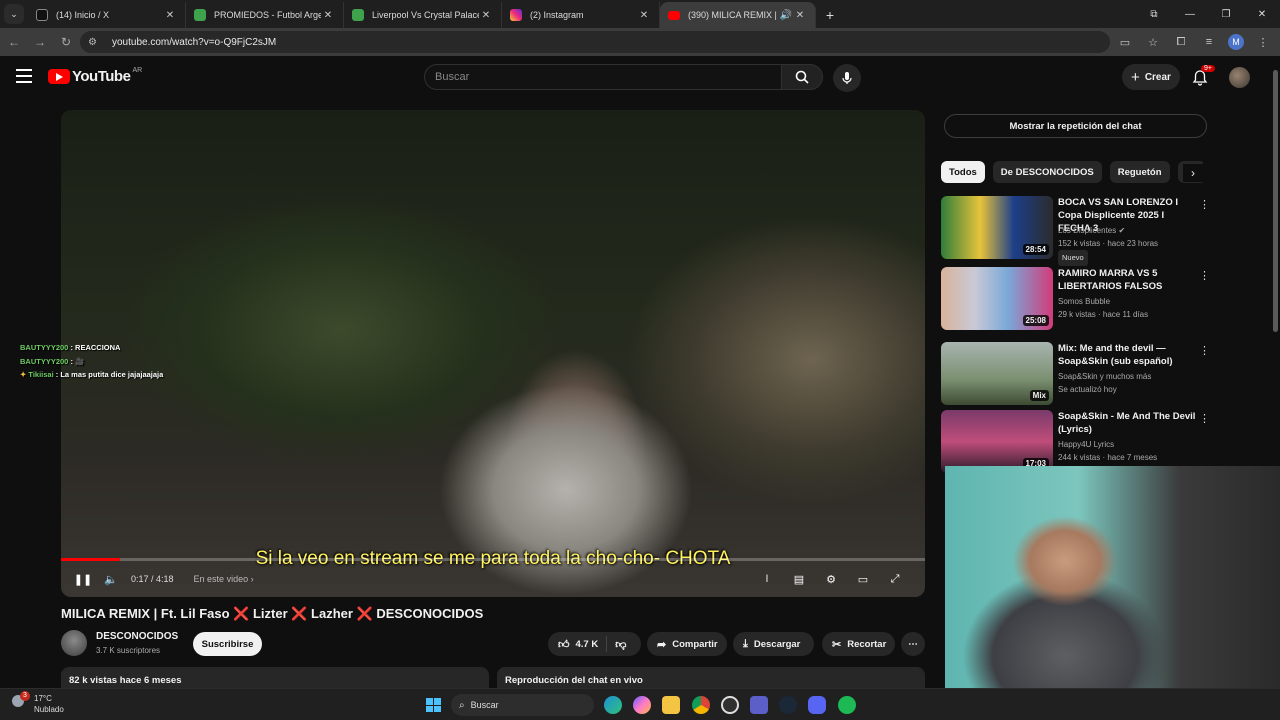 Image resolution: width=1280 pixels, height=720 pixels. What do you see at coordinates (1262, 14) in the screenshot?
I see `close-window-icon: ✕` at bounding box center [1262, 14].